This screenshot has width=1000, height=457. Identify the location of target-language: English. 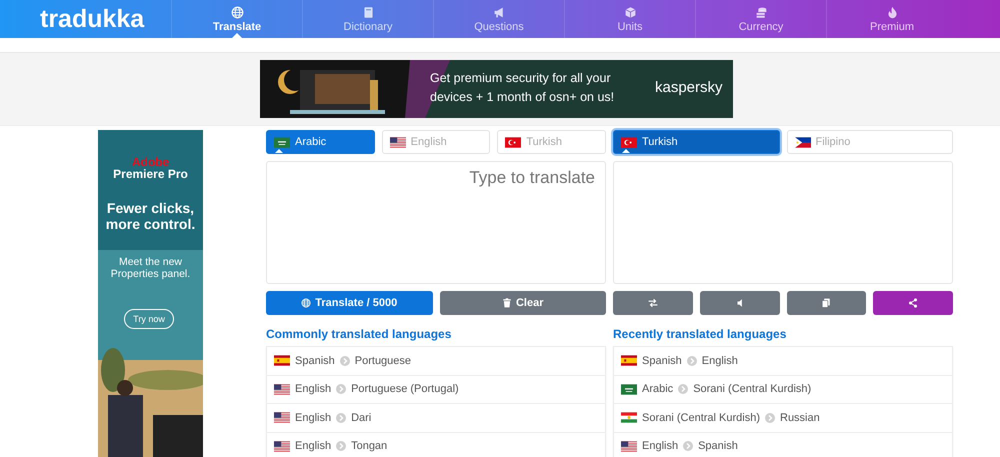
(720, 360).